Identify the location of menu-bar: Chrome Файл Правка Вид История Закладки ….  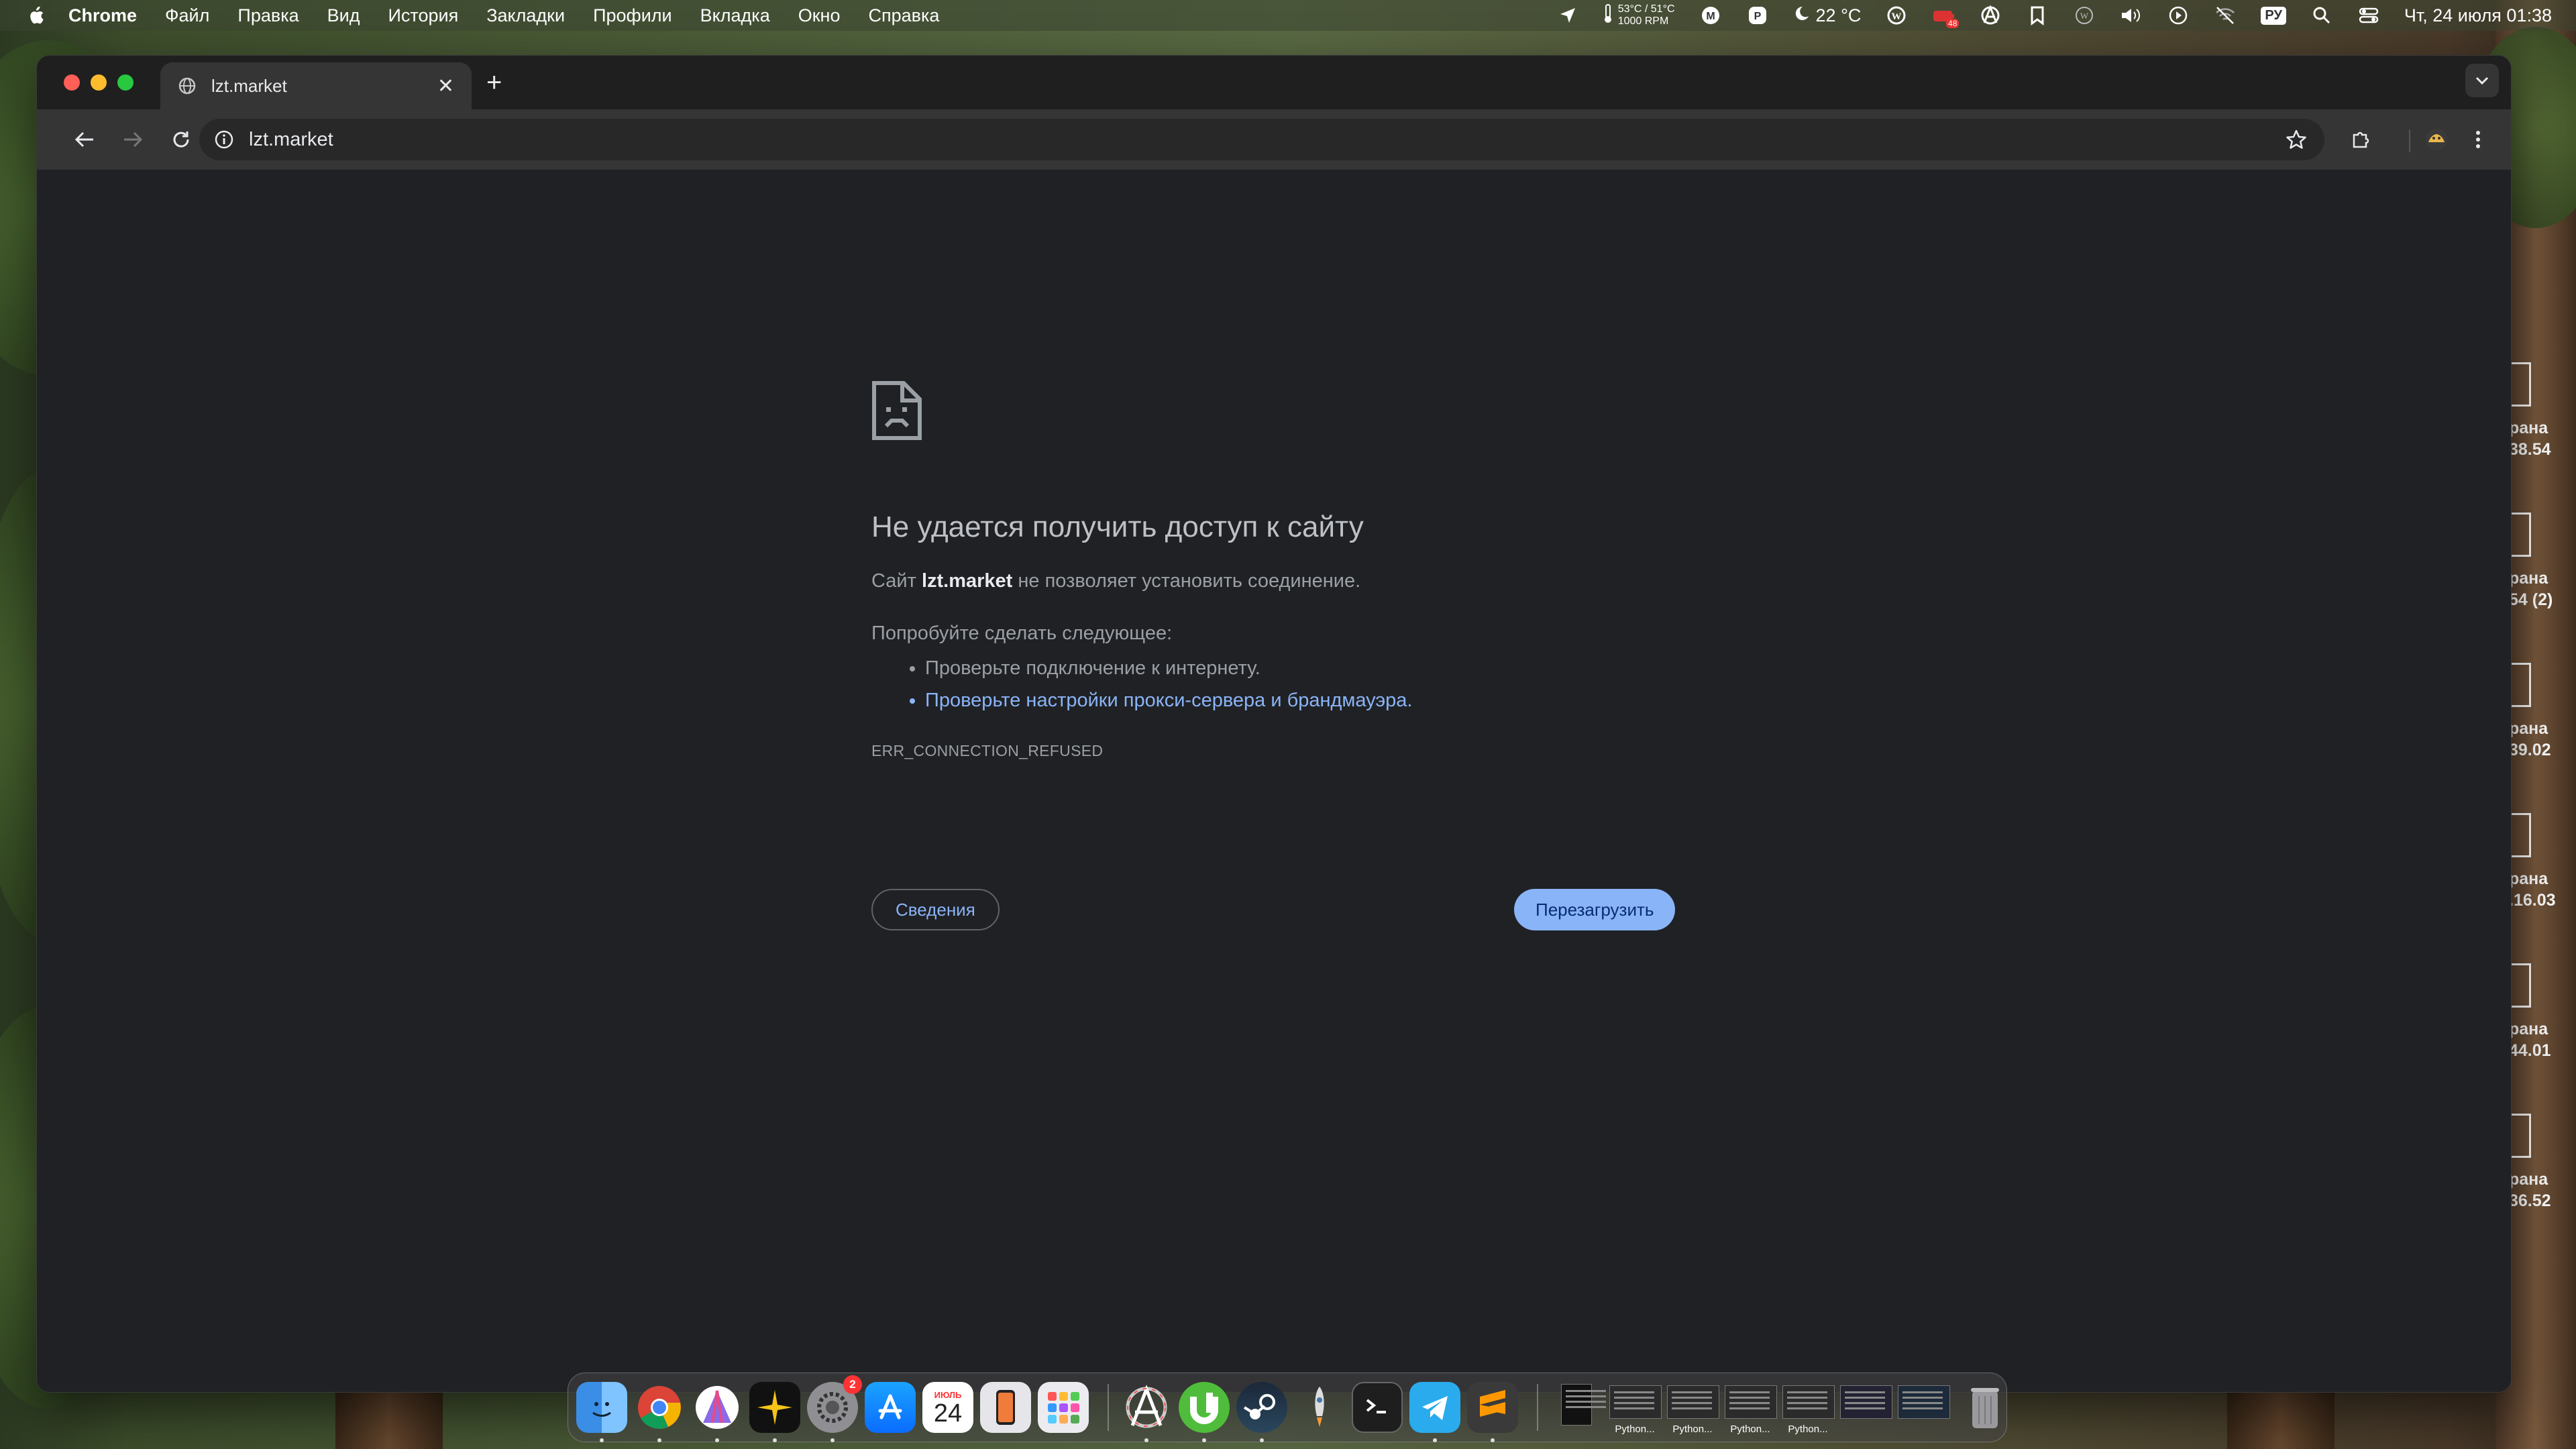
(1288, 15).